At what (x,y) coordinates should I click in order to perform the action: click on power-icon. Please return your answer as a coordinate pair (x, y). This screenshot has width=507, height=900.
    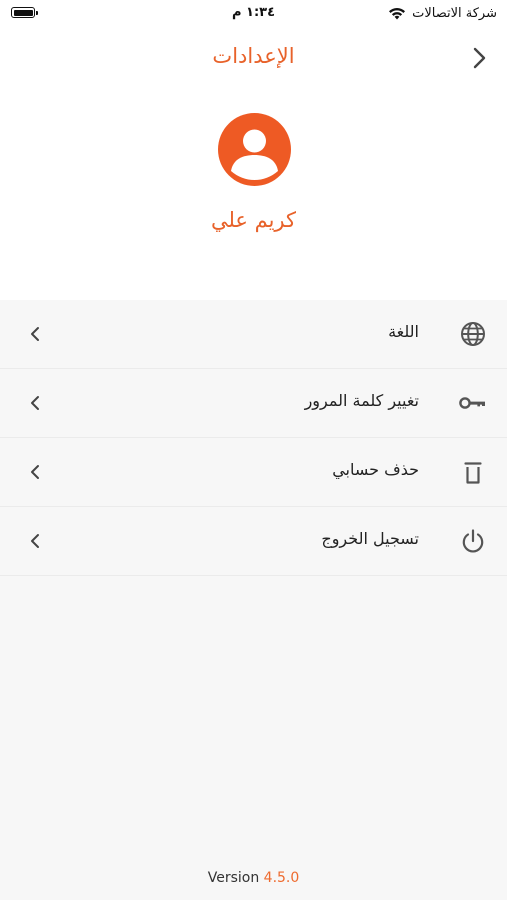
    Looking at the image, I should click on (473, 541).